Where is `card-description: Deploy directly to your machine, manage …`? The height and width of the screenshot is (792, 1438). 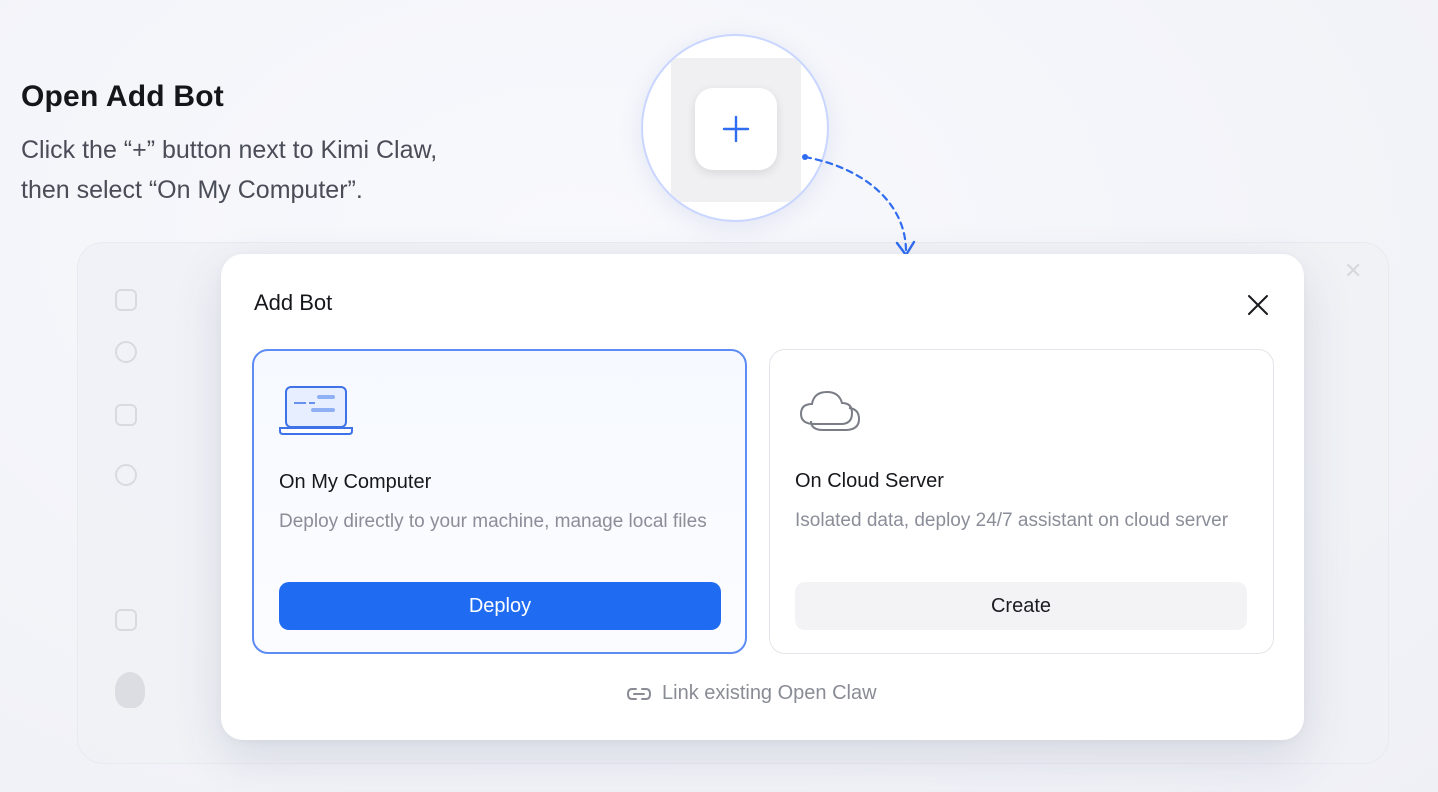 card-description: Deploy directly to your machine, manage … is located at coordinates (493, 521).